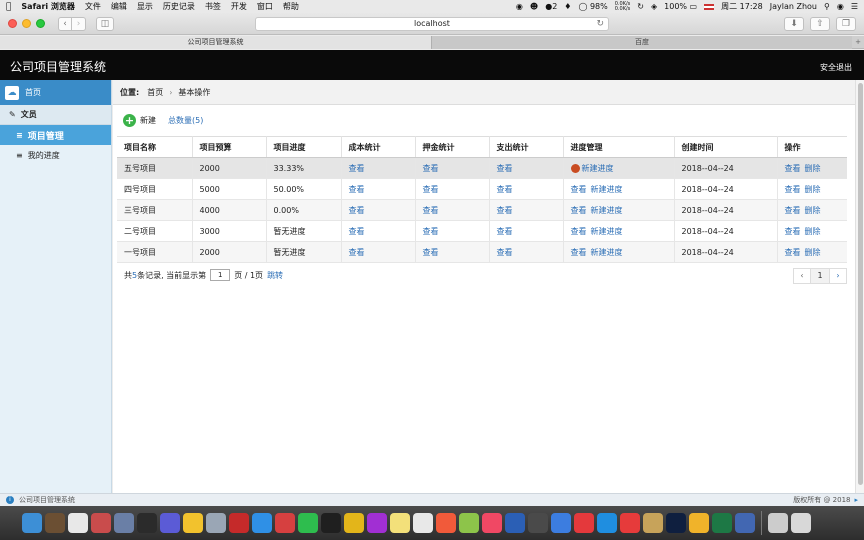 This screenshot has height=540, width=864. I want to click on tabs-overview-icon: ❐, so click(846, 24).